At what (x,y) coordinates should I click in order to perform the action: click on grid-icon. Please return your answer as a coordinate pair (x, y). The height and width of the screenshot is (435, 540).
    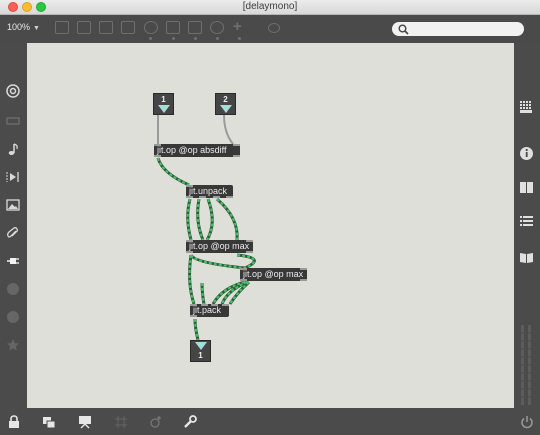
    Looking at the image, I should click on (121, 422).